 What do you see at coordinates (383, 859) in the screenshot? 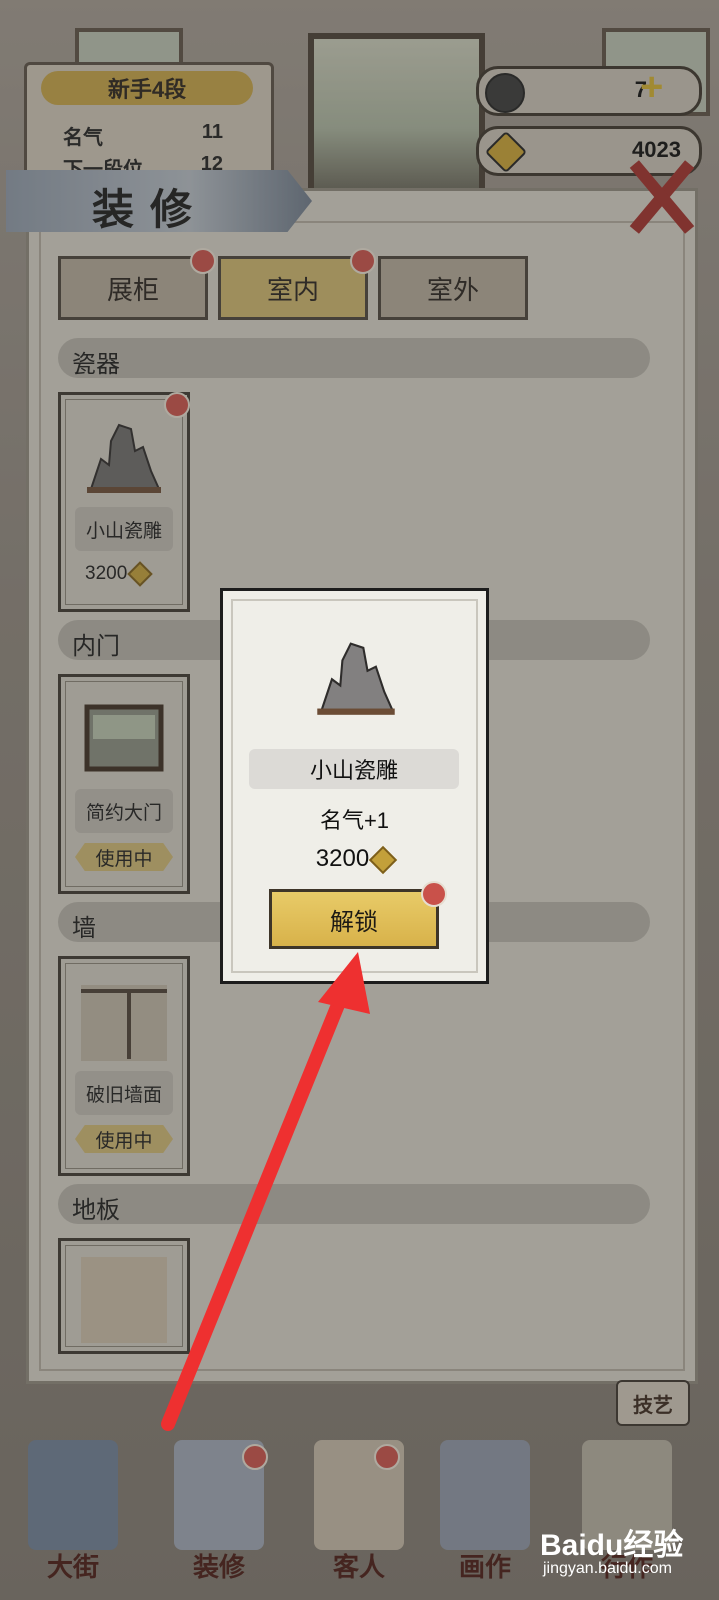
I see `coin-icon` at bounding box center [383, 859].